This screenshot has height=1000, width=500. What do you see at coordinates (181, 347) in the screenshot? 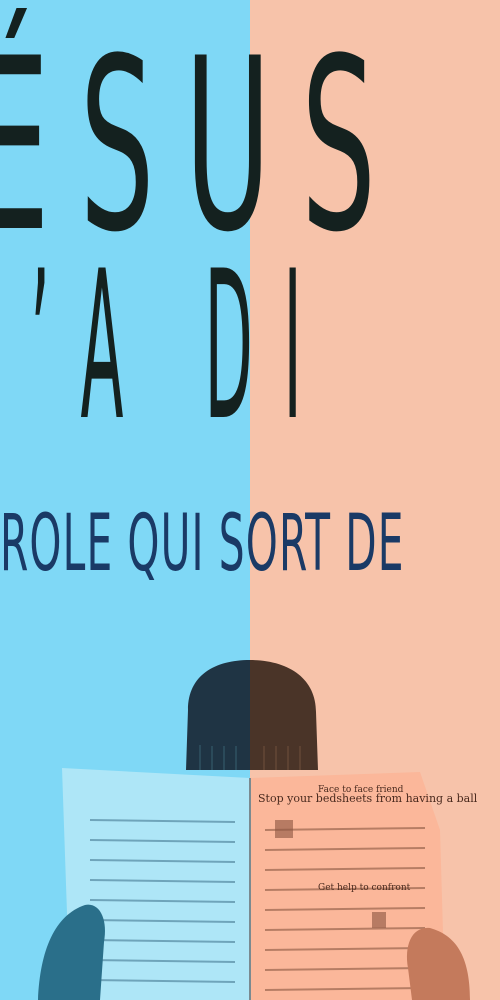
I see `poster-title-line-2: ’A DI` at bounding box center [181, 347].